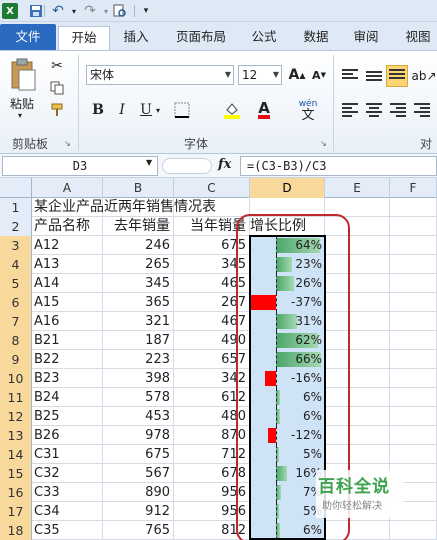 The width and height of the screenshot is (437, 540). I want to click on border-icon, so click(182, 110).